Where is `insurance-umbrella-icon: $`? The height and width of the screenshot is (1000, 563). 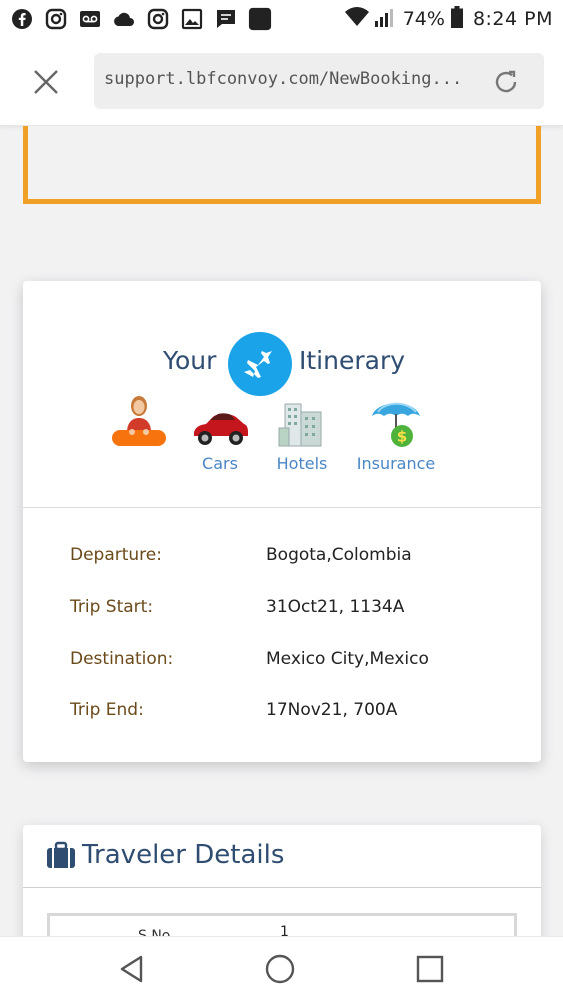
insurance-umbrella-icon: $ is located at coordinates (396, 422).